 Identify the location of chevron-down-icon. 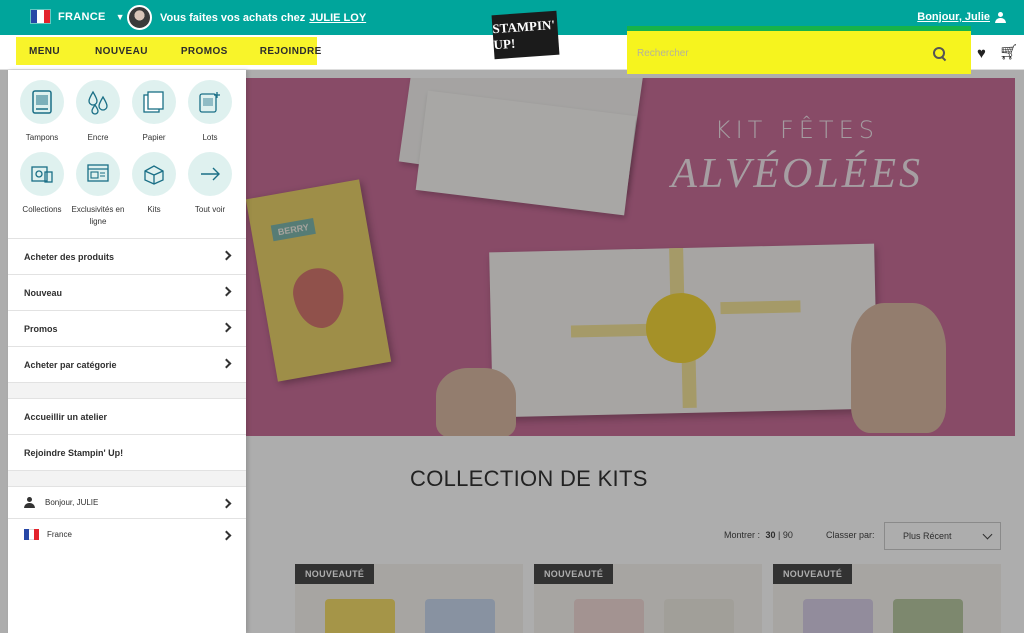
(987, 534).